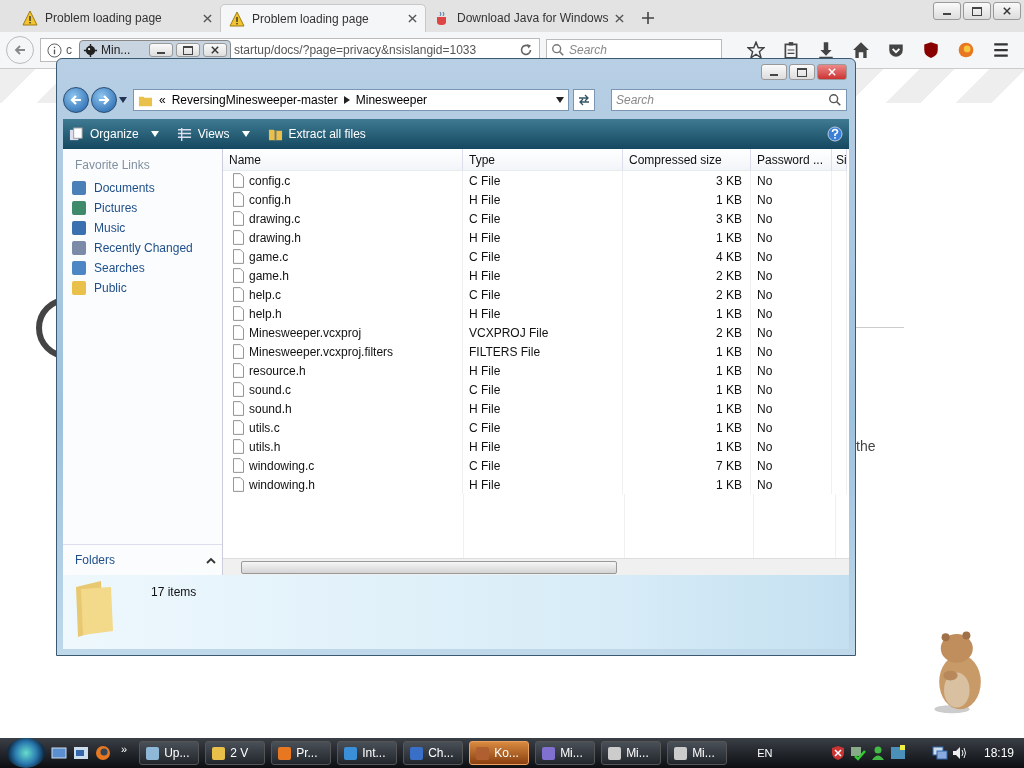 The width and height of the screenshot is (1024, 768). What do you see at coordinates (275, 218) in the screenshot?
I see `file-name: drawing.c` at bounding box center [275, 218].